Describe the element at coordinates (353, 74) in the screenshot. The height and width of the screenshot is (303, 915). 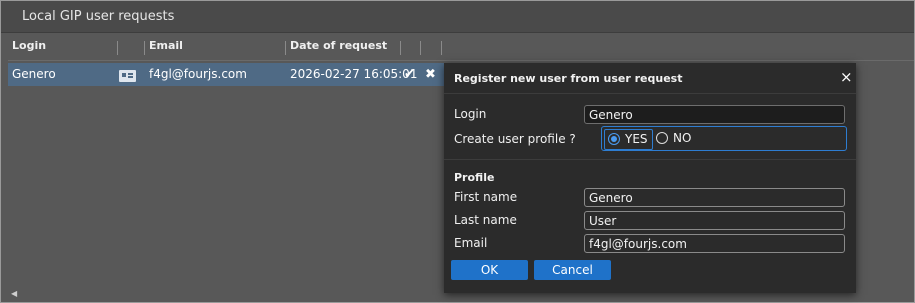
I see `row-date: 2026-02-27 16:05:01` at that location.